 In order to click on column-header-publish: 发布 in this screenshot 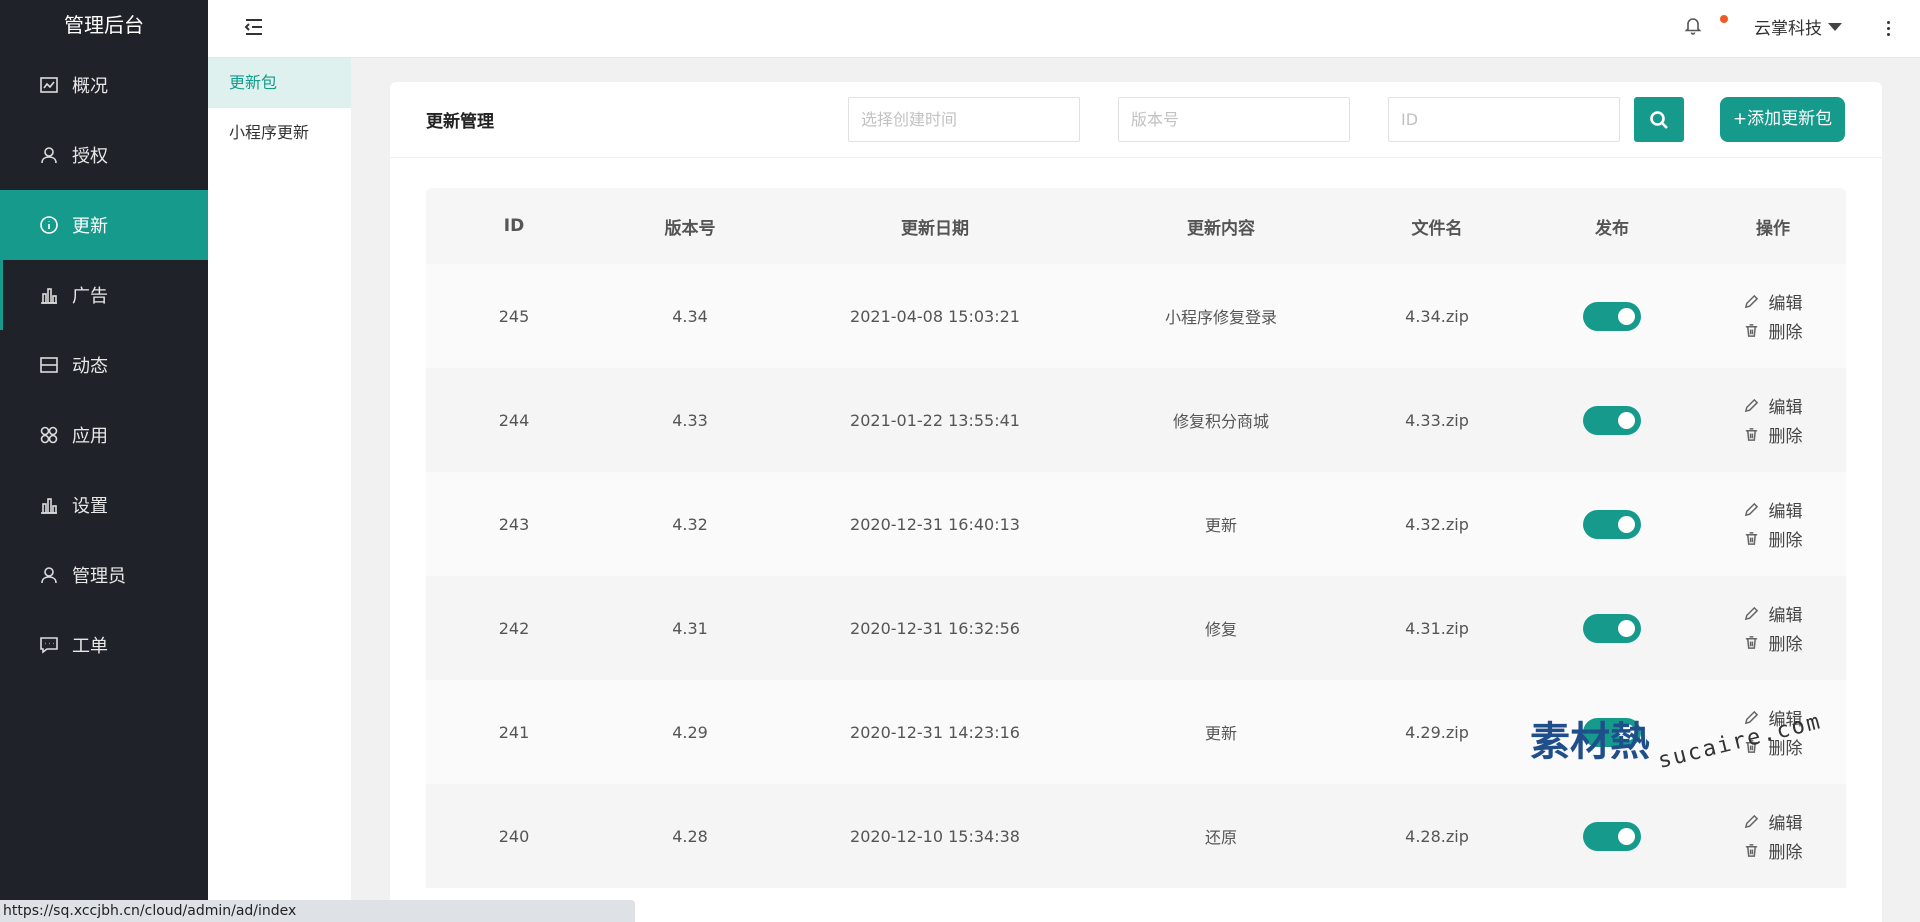, I will do `click(1612, 228)`.